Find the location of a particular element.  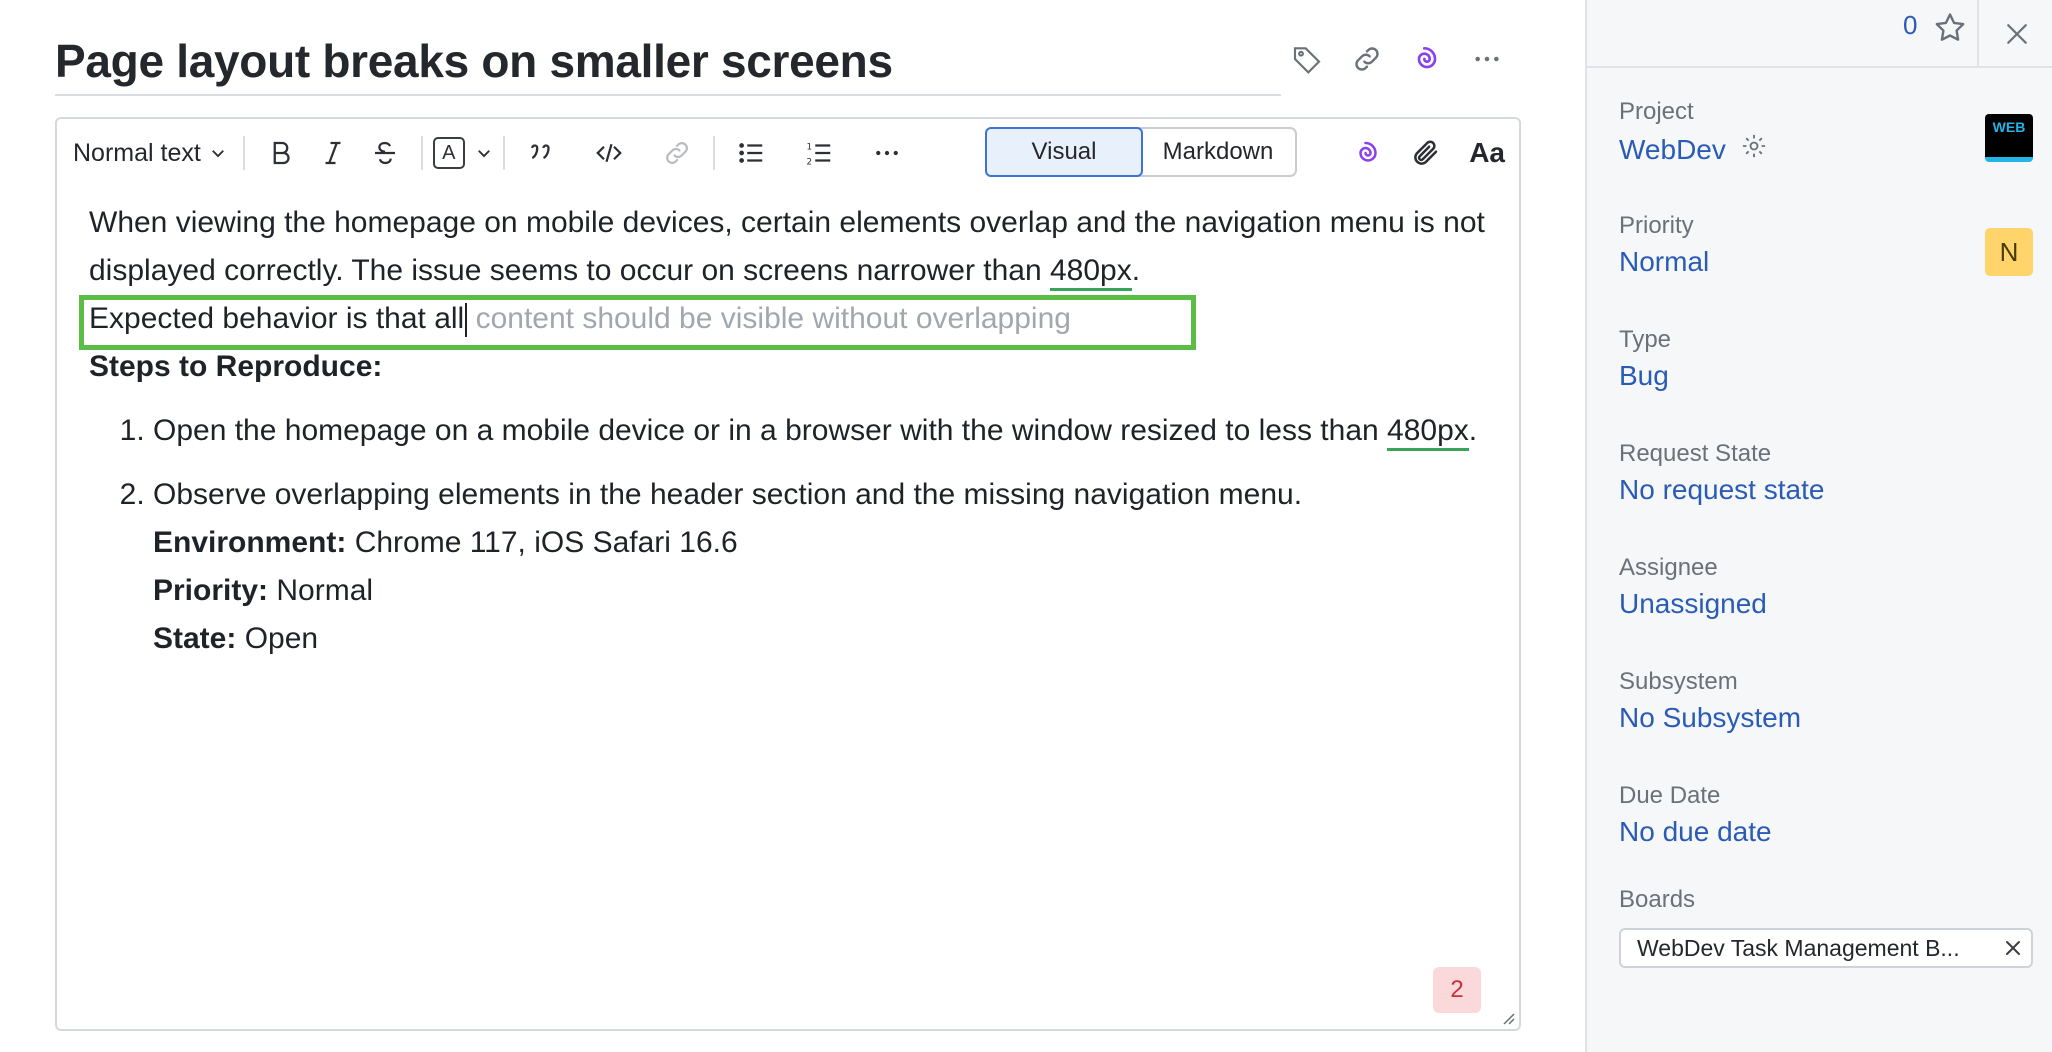

quote-icon is located at coordinates (540, 152).